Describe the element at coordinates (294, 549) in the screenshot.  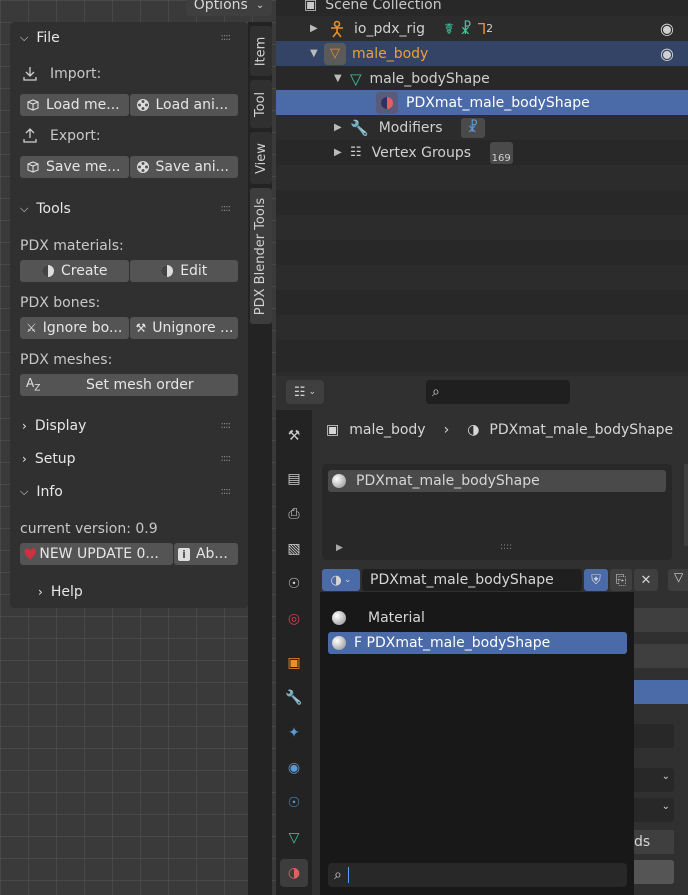
I see `view-layer-tab-icon: ▧` at that location.